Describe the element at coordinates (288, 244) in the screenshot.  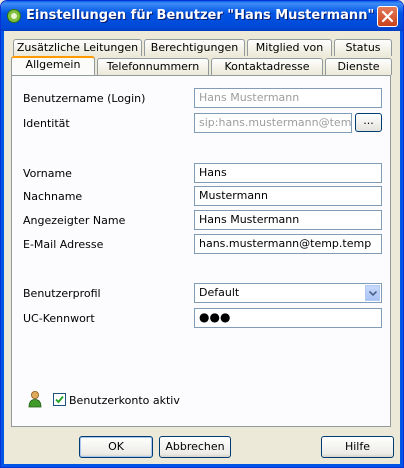
I see `email-field: hans.mustermann@temp.temp` at that location.